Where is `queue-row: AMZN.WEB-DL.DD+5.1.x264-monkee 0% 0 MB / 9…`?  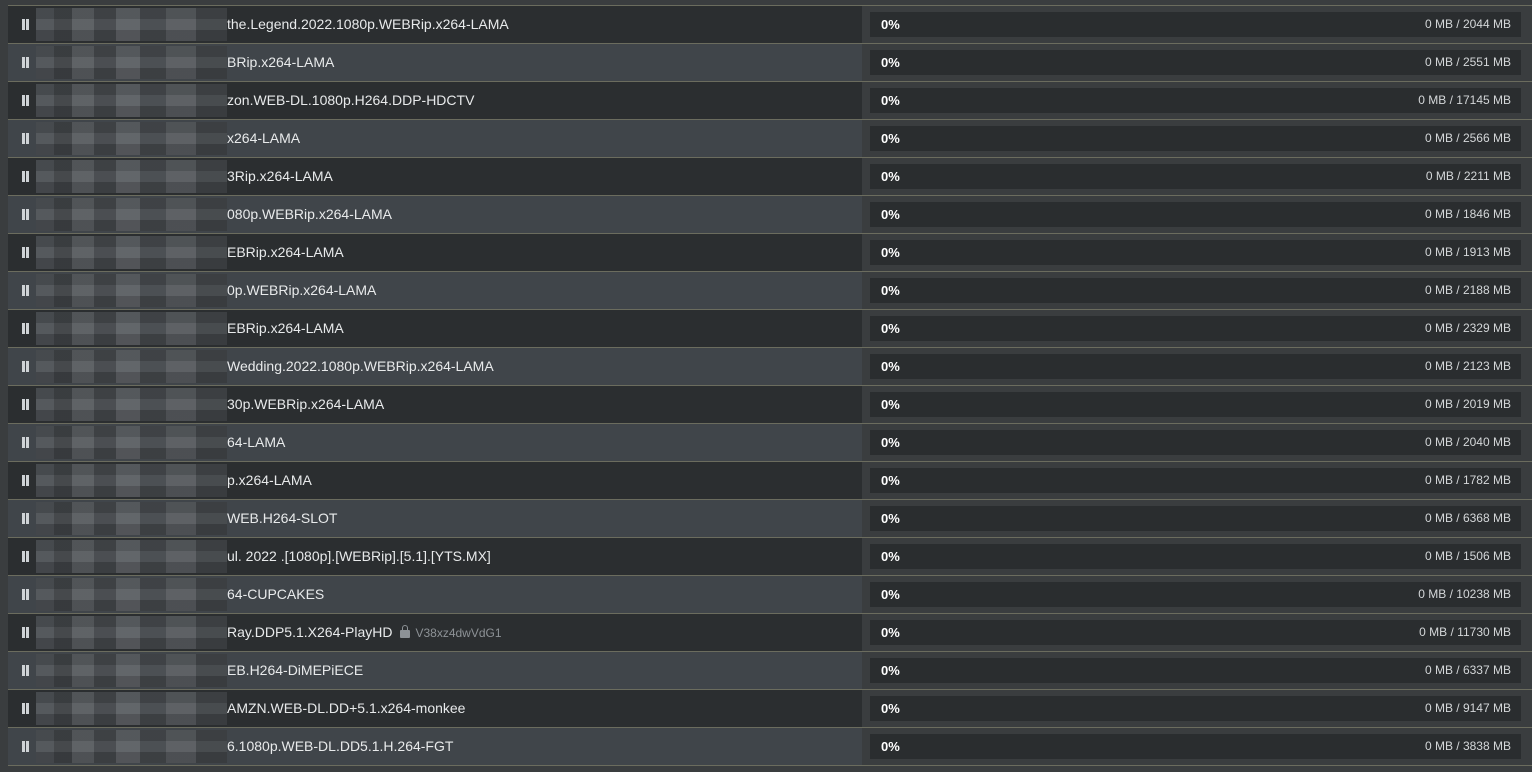 queue-row: AMZN.WEB-DL.DD+5.1.x264-monkee 0% 0 MB / 9… is located at coordinates (770, 708).